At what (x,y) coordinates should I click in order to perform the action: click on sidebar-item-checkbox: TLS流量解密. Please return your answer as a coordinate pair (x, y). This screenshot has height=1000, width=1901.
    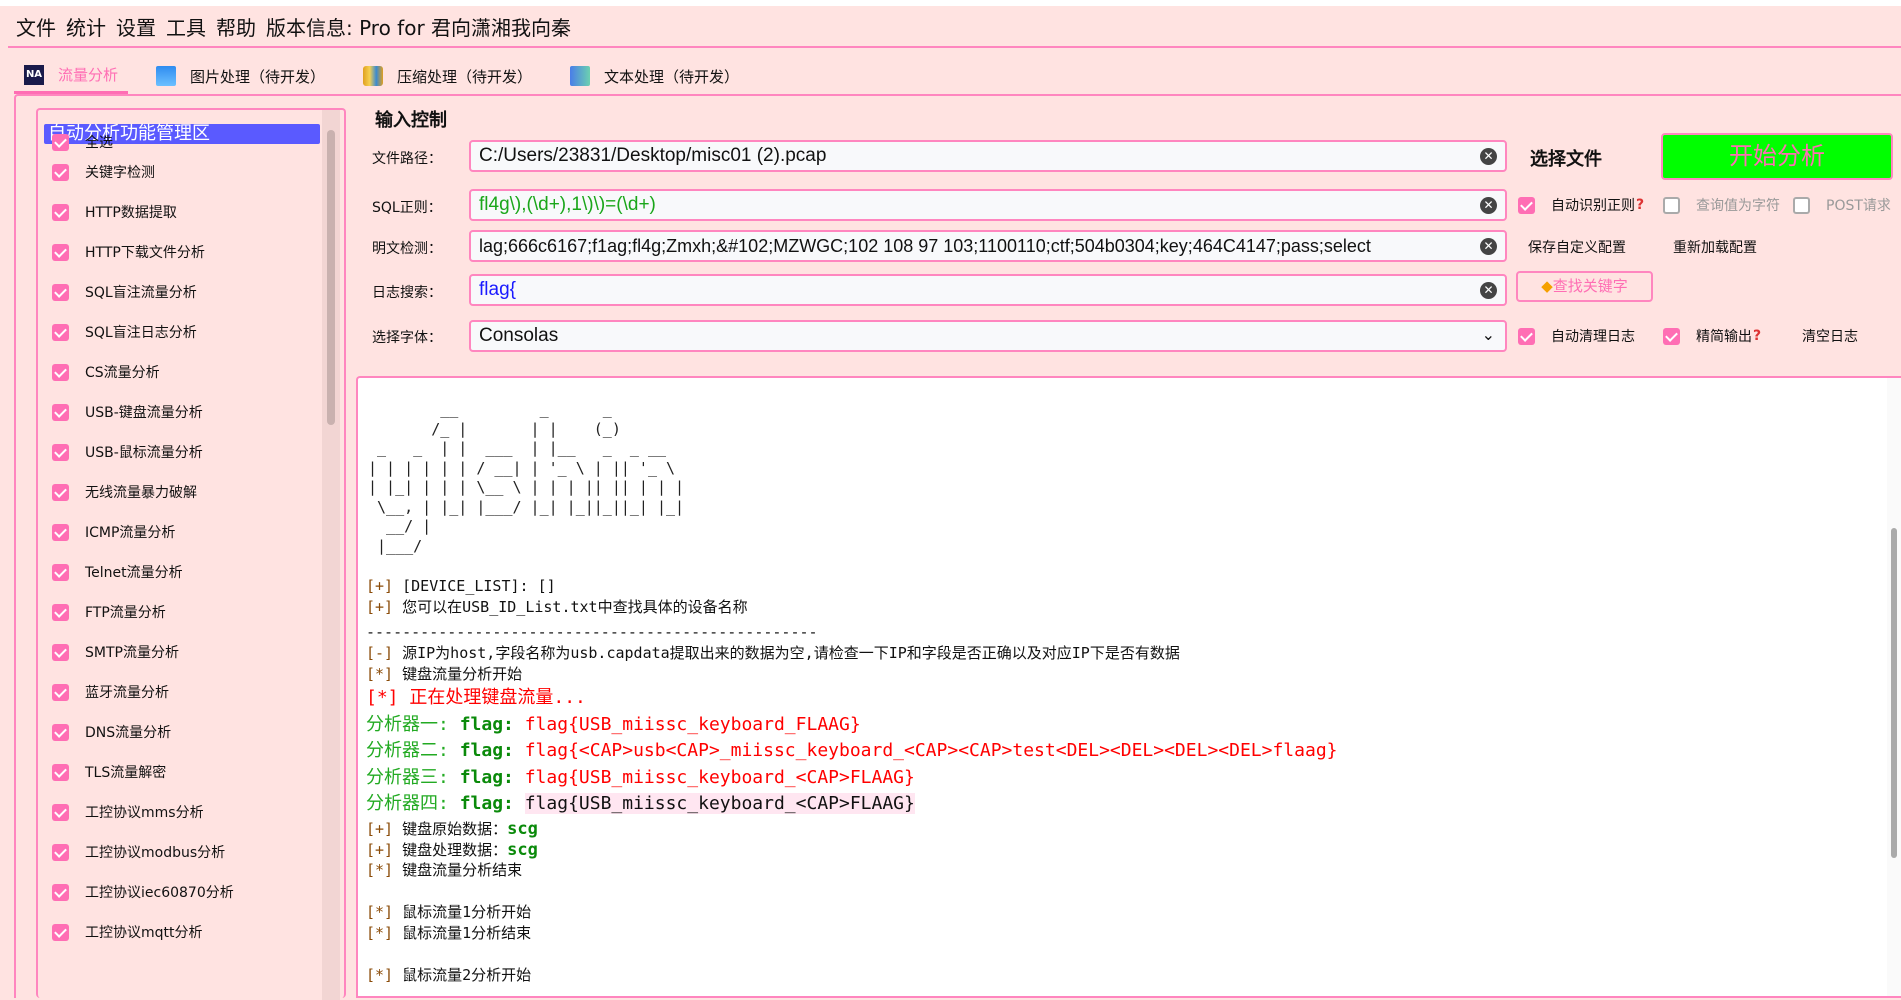
    Looking at the image, I should click on (109, 772).